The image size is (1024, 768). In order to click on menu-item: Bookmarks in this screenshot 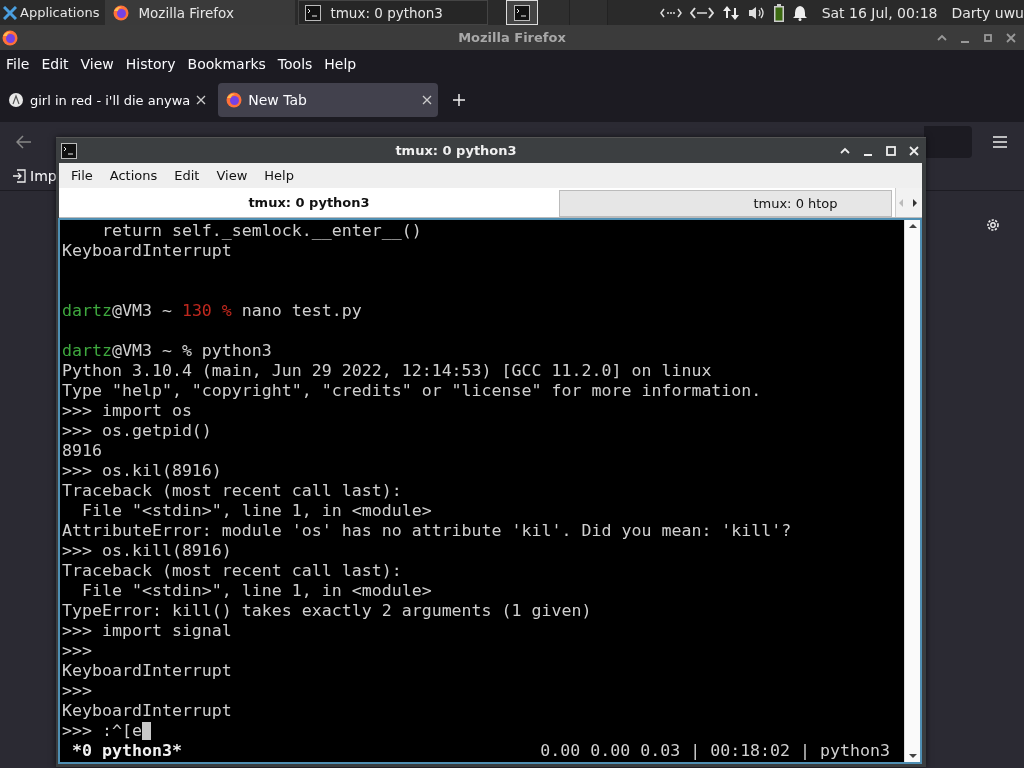, I will do `click(229, 64)`.